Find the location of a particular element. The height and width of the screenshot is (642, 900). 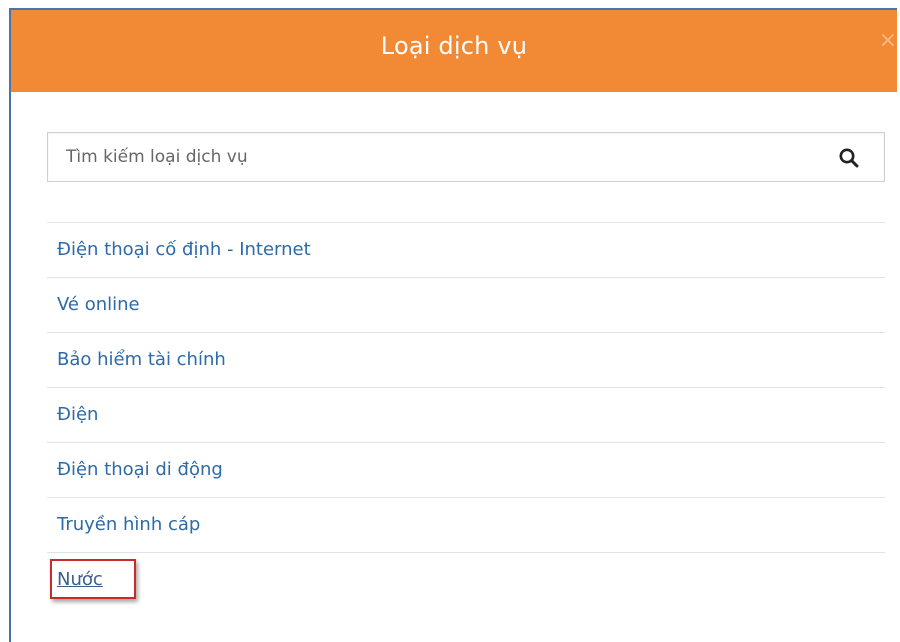

service-link-cable-tv: Truyền hình cáp is located at coordinates (128, 524).